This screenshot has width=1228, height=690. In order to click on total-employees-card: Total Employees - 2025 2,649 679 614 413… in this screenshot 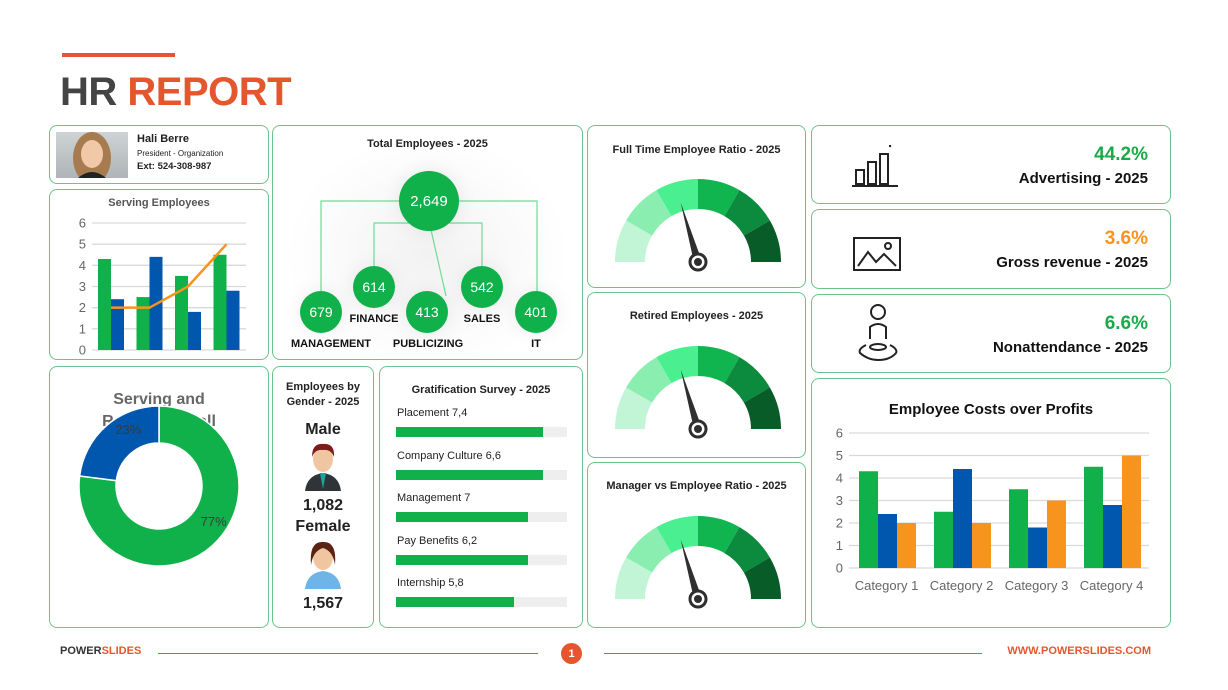, I will do `click(427, 242)`.